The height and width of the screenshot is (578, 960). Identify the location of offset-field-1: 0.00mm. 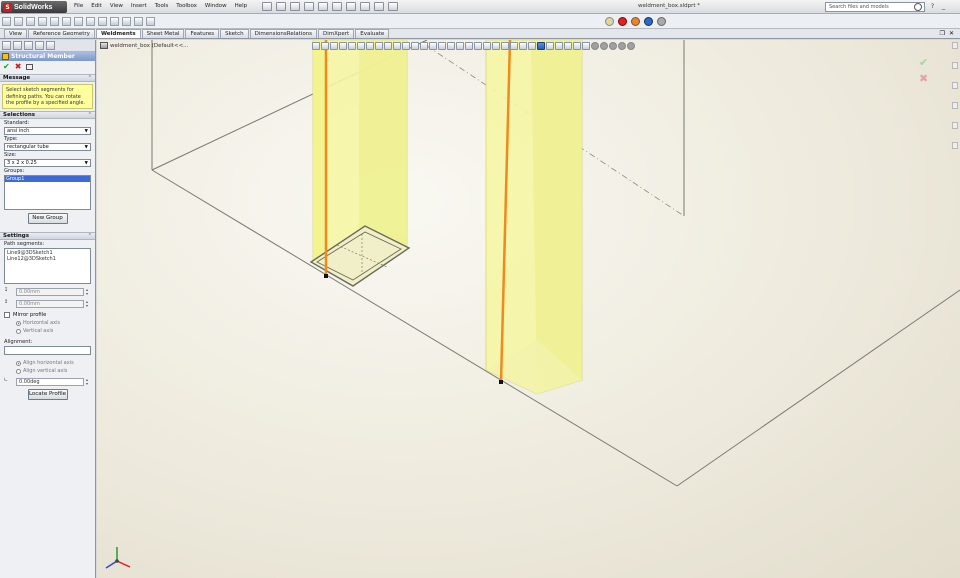
(50, 291).